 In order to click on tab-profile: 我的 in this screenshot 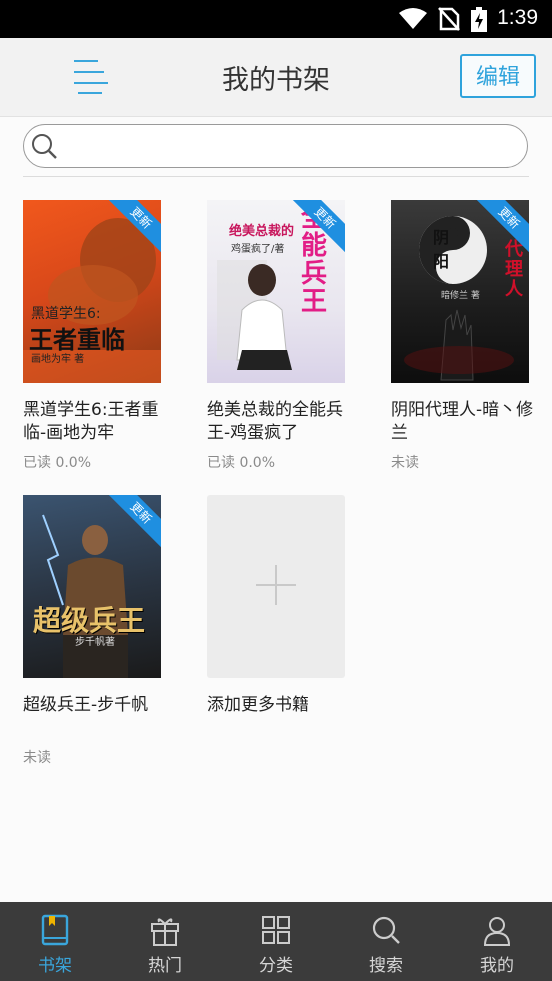, I will do `click(497, 941)`.